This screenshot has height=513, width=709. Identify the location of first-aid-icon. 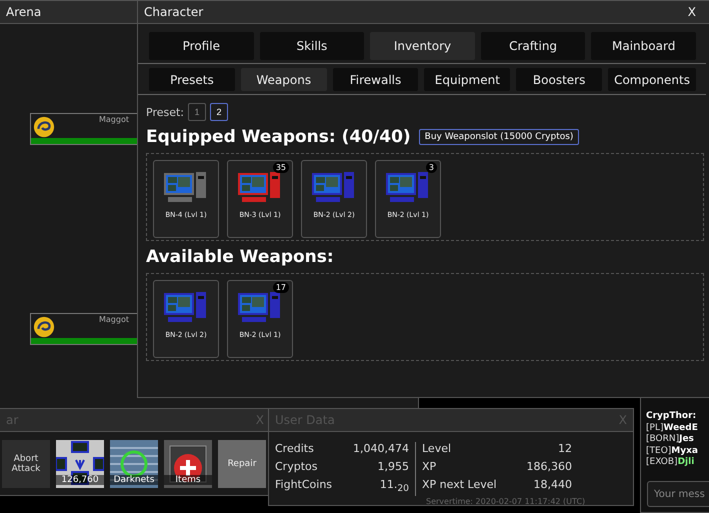
(188, 464).